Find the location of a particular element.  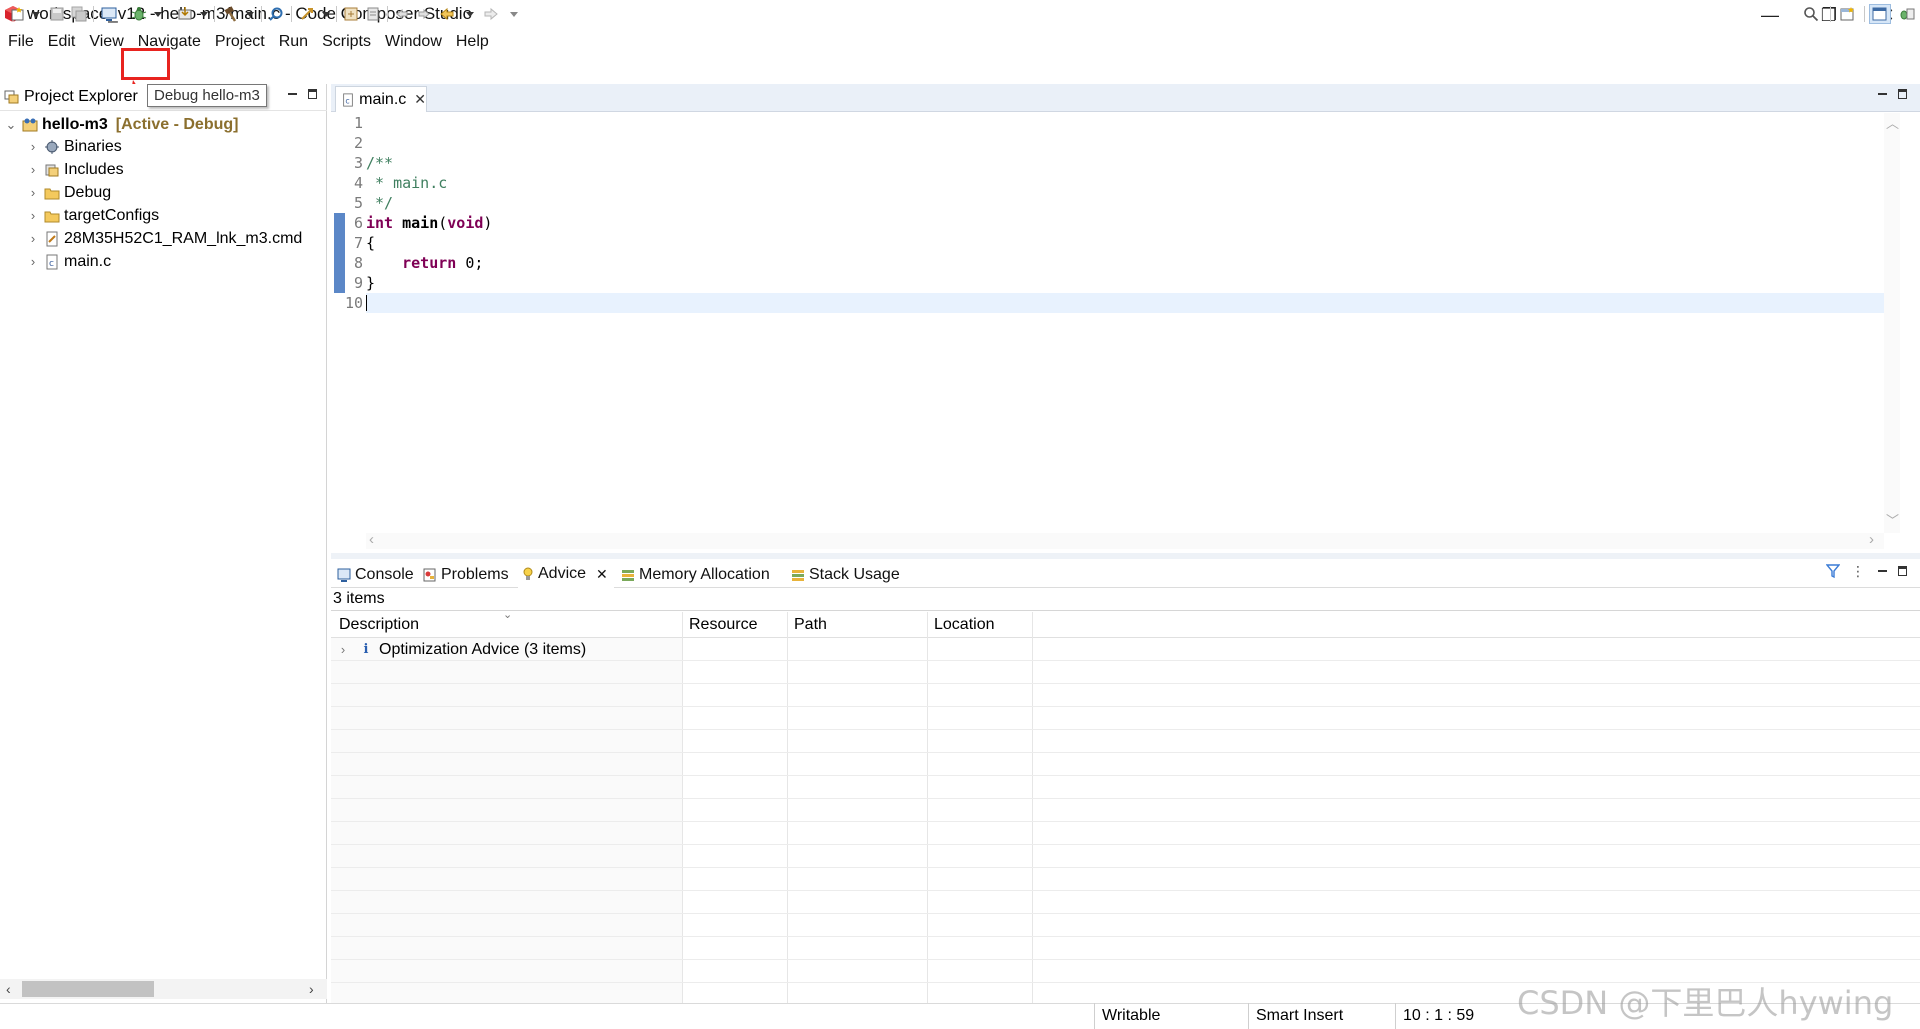

menu-help: Help is located at coordinates (472, 42).